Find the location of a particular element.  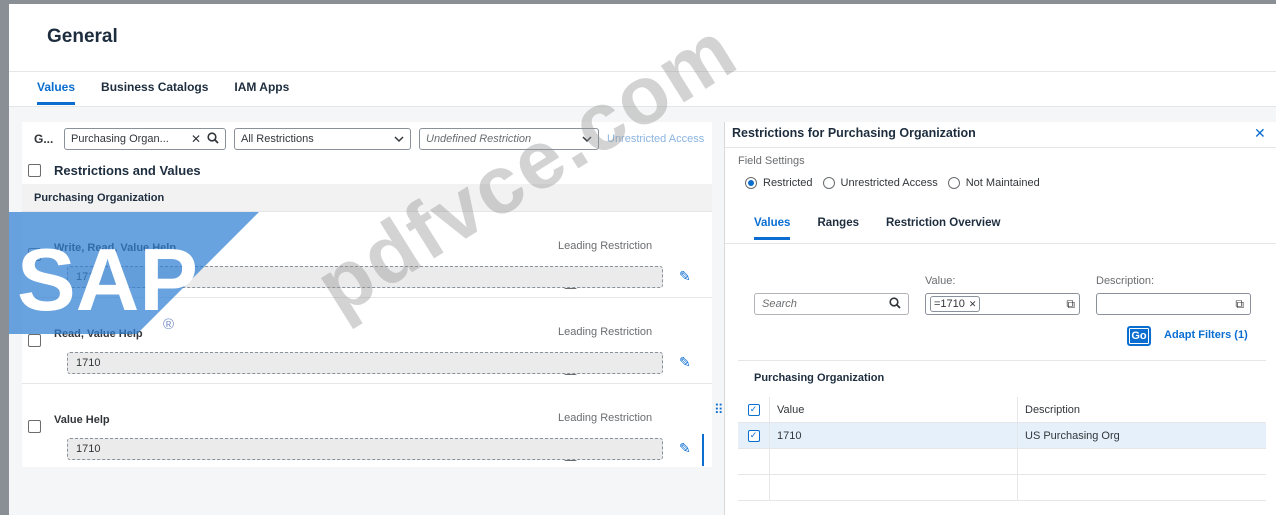

table-row: ✓ 1710 US Purchasing Org is located at coordinates (1002, 436).